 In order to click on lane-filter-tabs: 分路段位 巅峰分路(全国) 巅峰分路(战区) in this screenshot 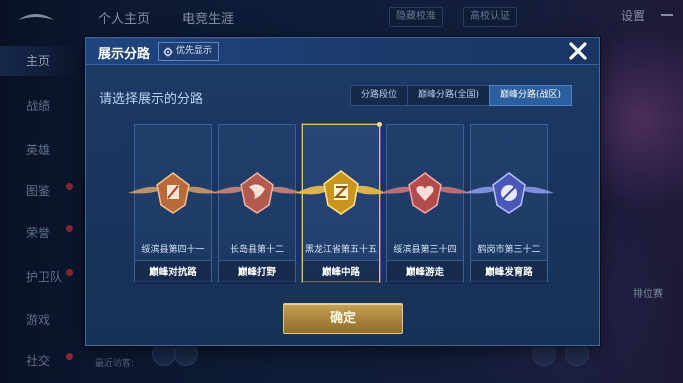, I will do `click(461, 95)`.